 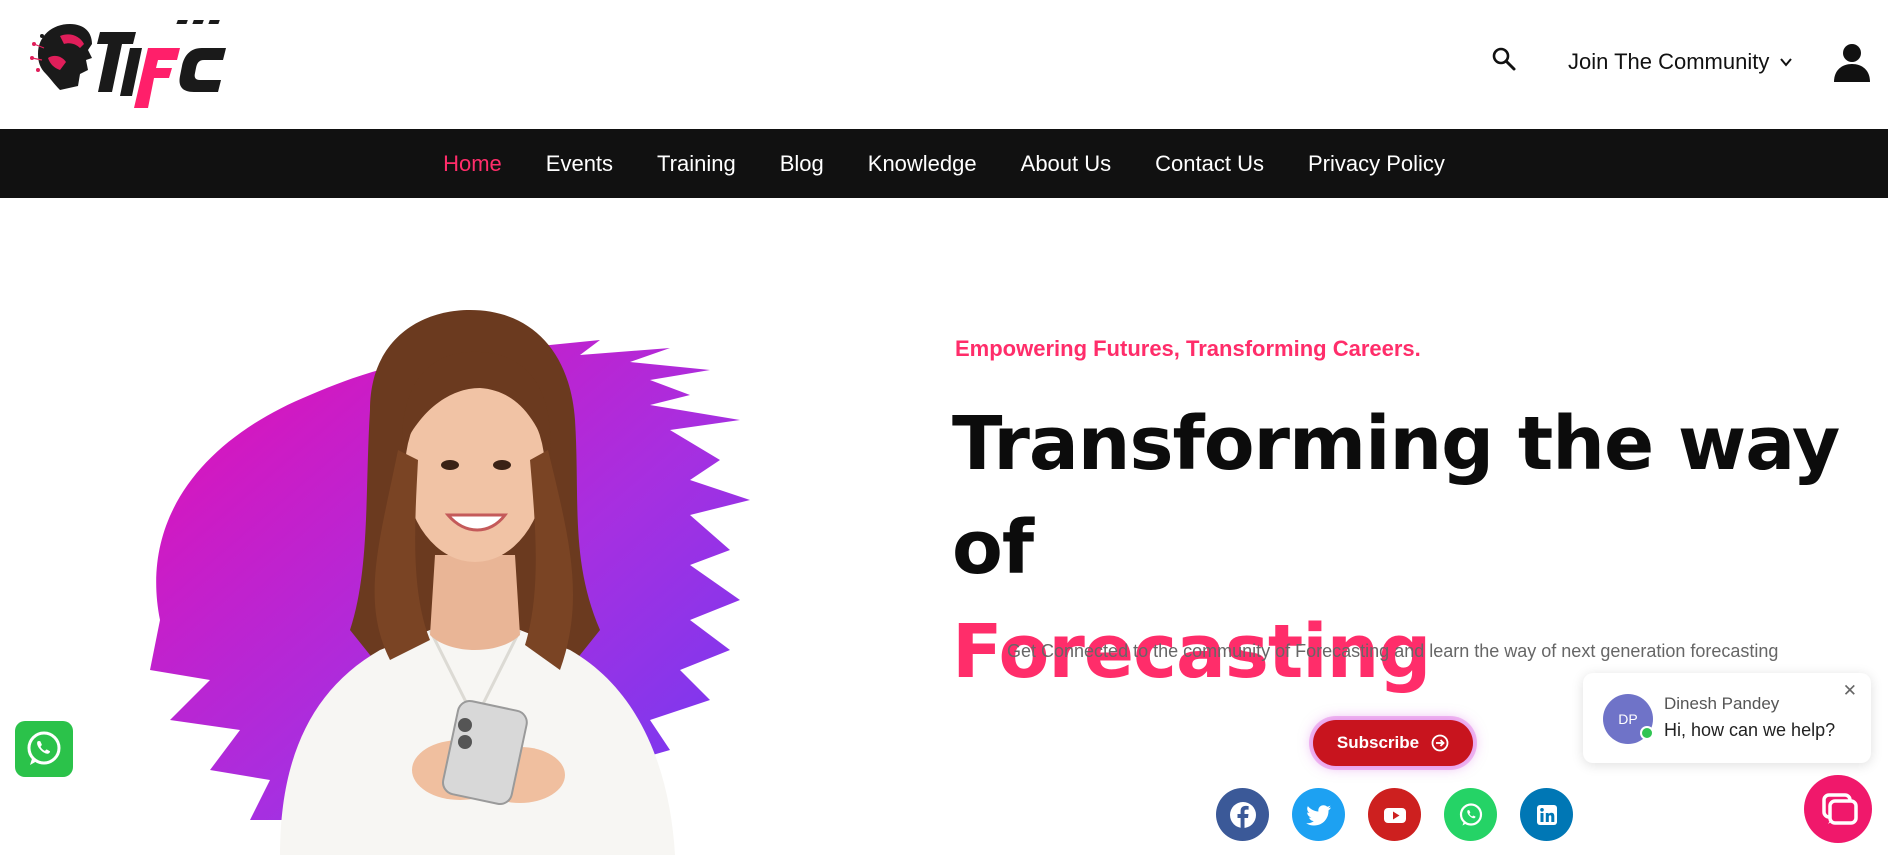 I want to click on chat-bubble-icon, so click(x=1840, y=809).